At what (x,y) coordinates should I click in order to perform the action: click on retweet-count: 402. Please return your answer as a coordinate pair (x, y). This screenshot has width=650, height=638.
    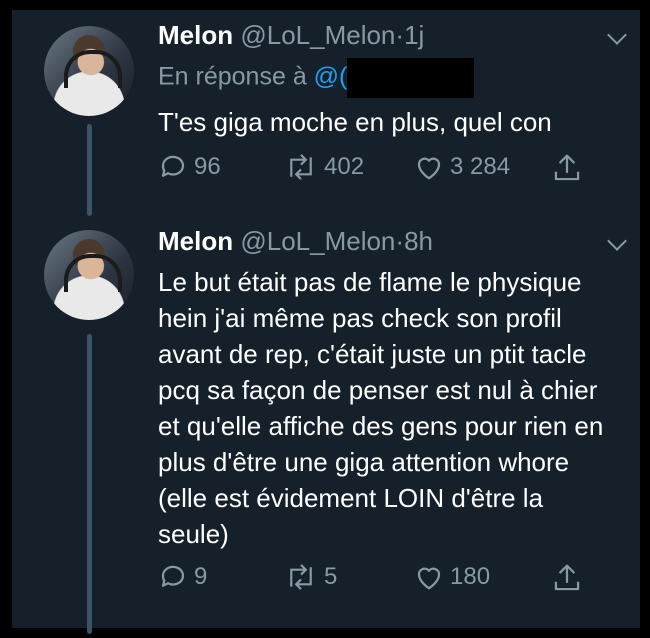
    Looking at the image, I should click on (344, 166).